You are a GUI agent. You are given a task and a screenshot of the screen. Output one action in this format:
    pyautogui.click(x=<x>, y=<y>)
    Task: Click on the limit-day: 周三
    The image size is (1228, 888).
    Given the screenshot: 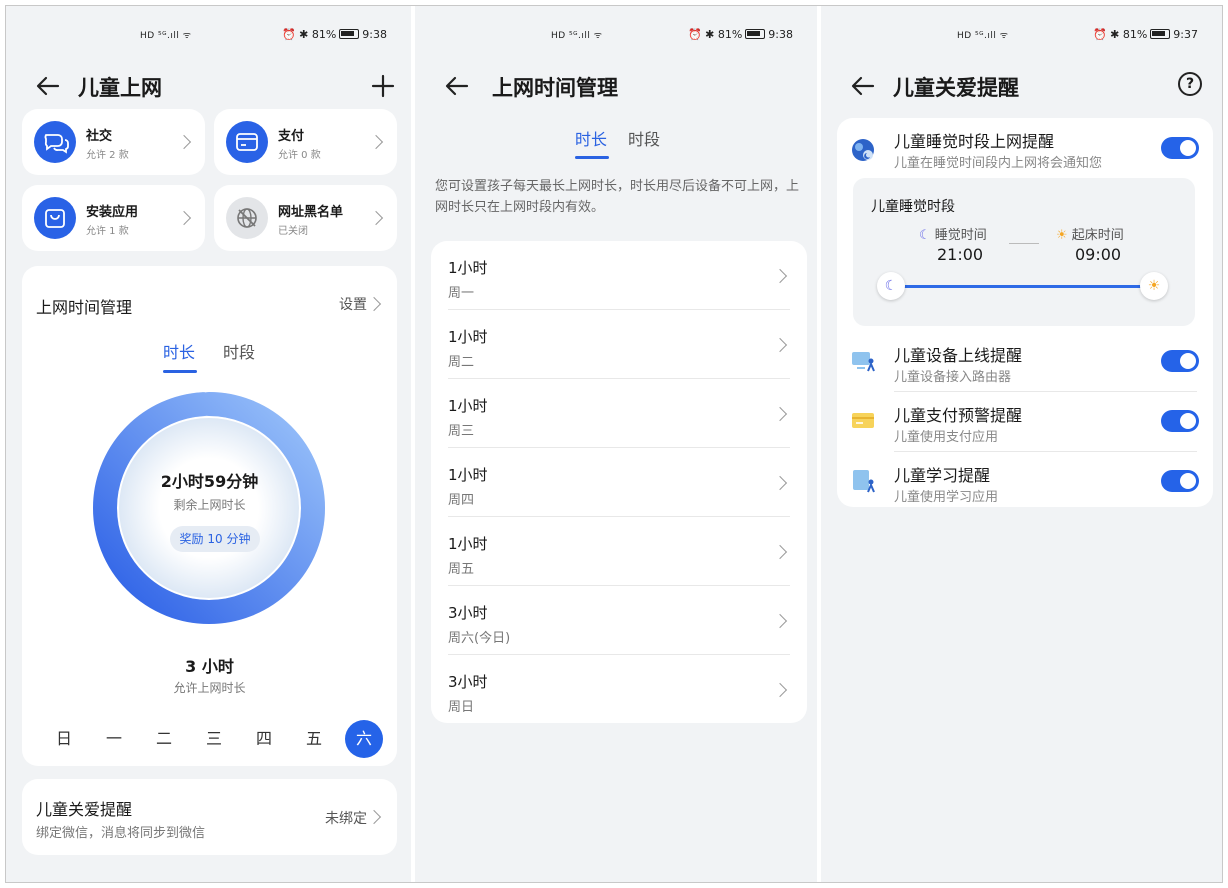 What is the action you would take?
    pyautogui.click(x=461, y=431)
    